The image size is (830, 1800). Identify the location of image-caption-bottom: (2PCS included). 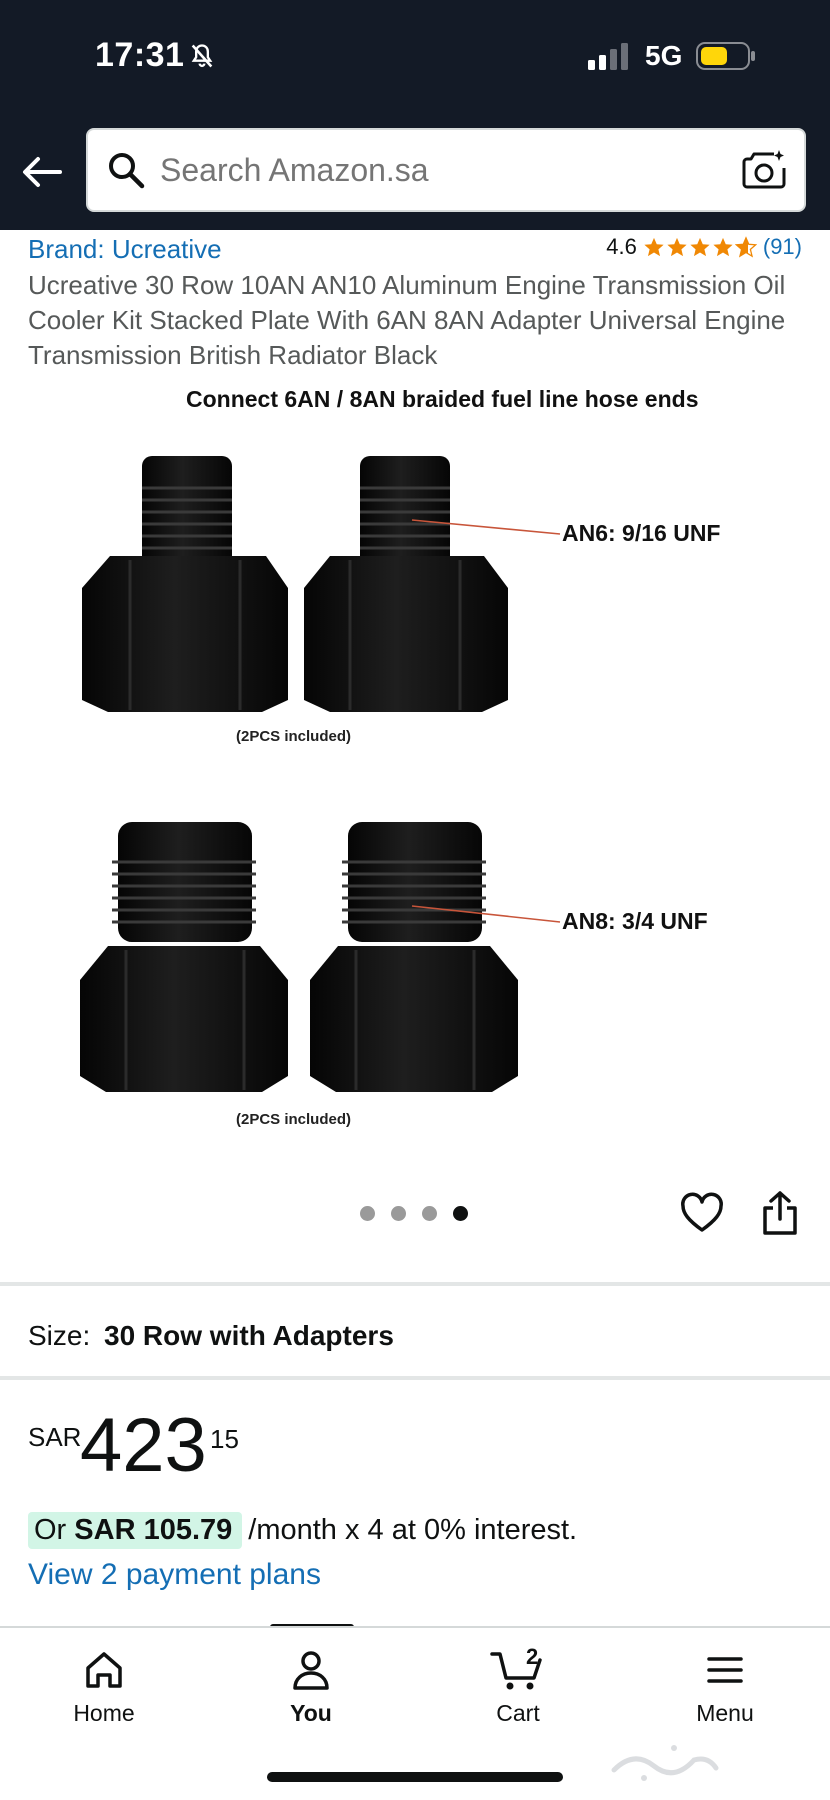
(294, 1119).